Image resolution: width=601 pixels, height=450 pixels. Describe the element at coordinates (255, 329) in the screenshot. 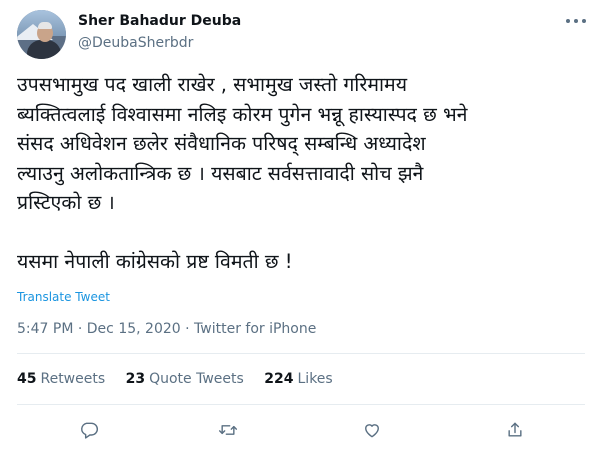

I see `tweet-source: Twitter for iPhone` at that location.